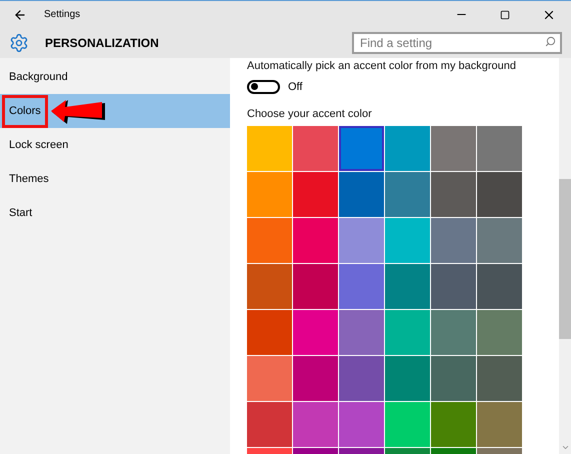 This screenshot has width=571, height=454. Describe the element at coordinates (457, 43) in the screenshot. I see `search-field: Find a setting` at that location.